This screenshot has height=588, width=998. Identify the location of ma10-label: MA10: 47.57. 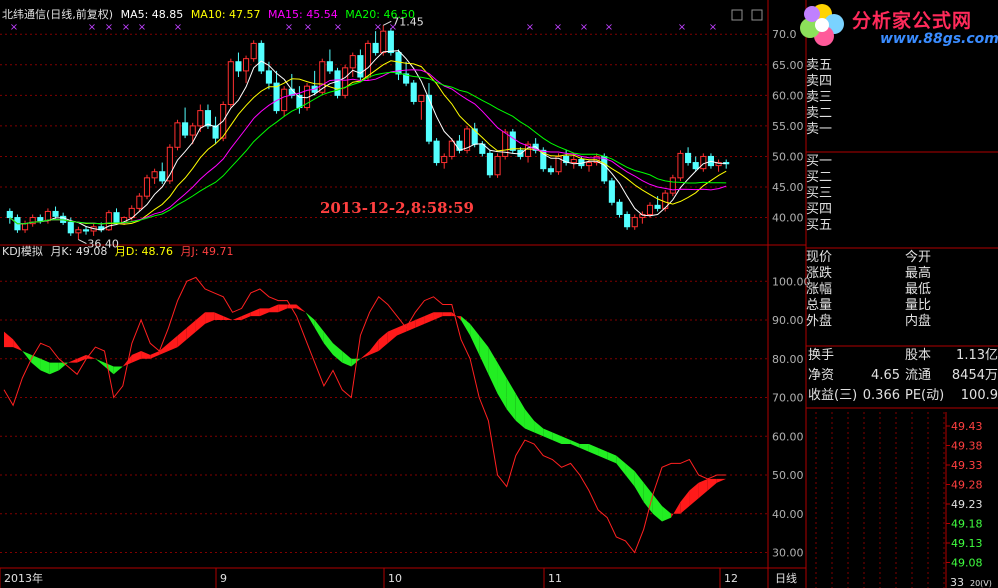
(225, 14).